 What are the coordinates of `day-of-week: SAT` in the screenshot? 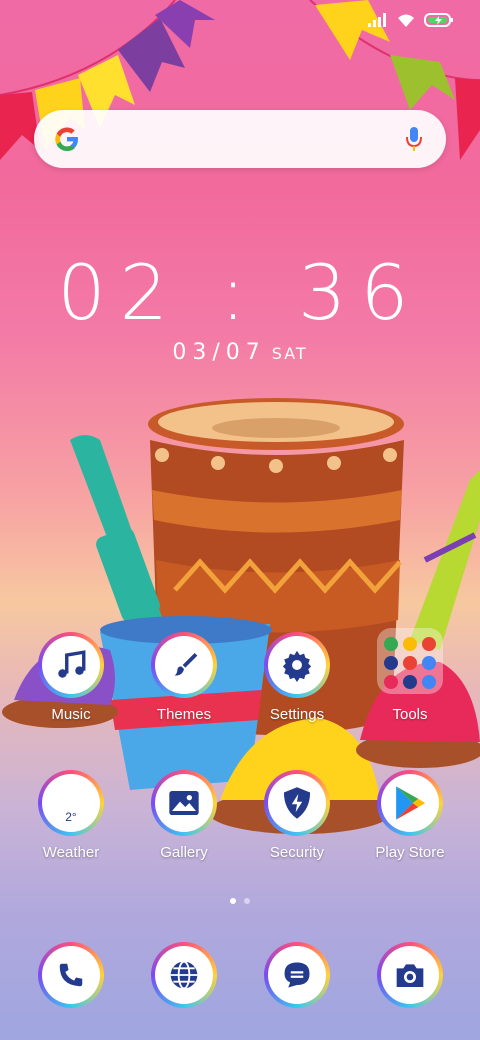 It's located at (289, 353).